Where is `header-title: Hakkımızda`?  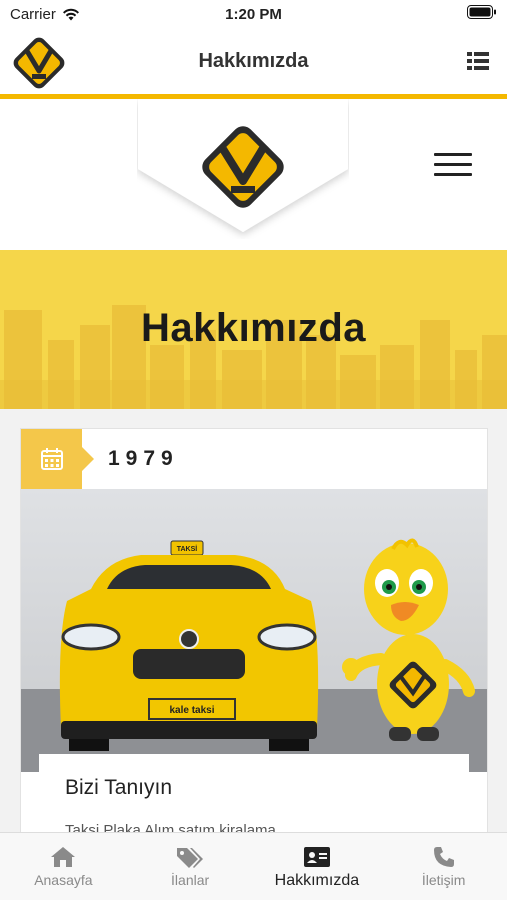
header-title: Hakkımızda is located at coordinates (253, 60).